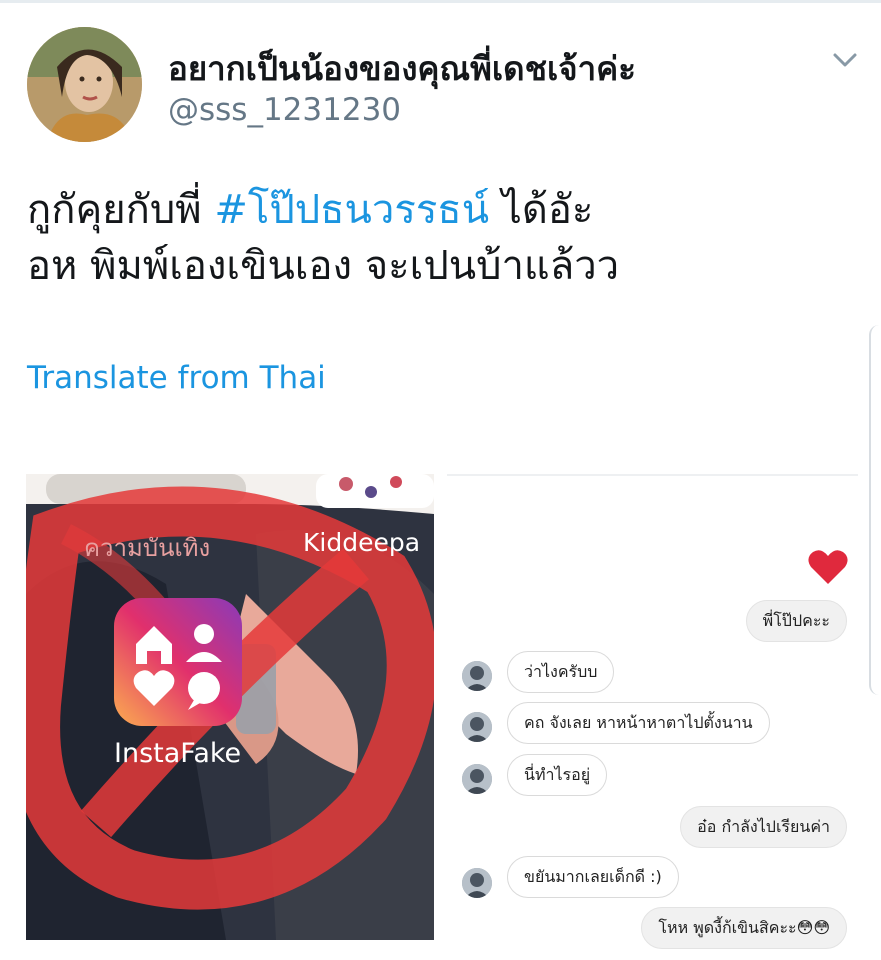 This screenshot has width=881, height=960. Describe the element at coordinates (362, 542) in the screenshot. I see `app-label-partial: Kiddeepa` at that location.